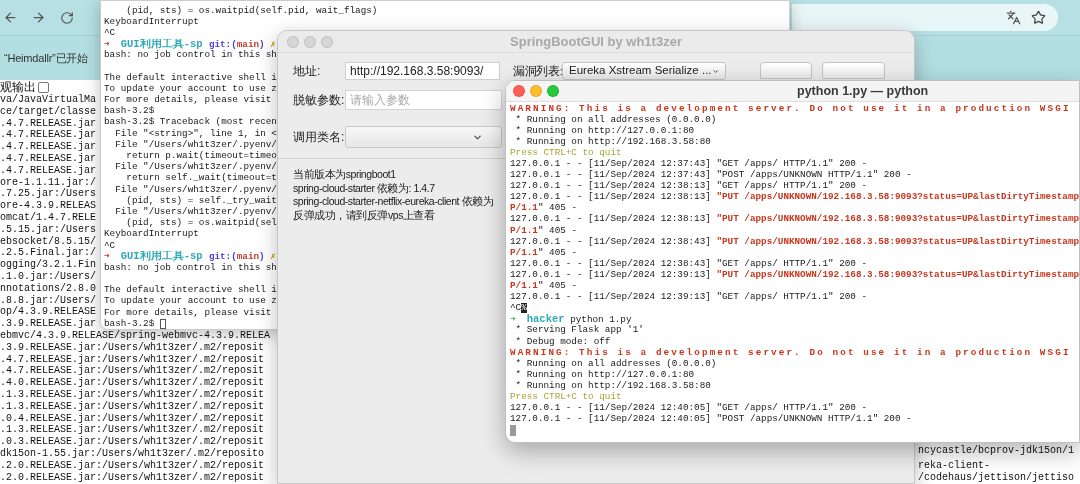  I want to click on page-text-line: .2.0.RELEASE.jar:/Users/wh1t3zer/.m2/reposit, so click(132, 465).